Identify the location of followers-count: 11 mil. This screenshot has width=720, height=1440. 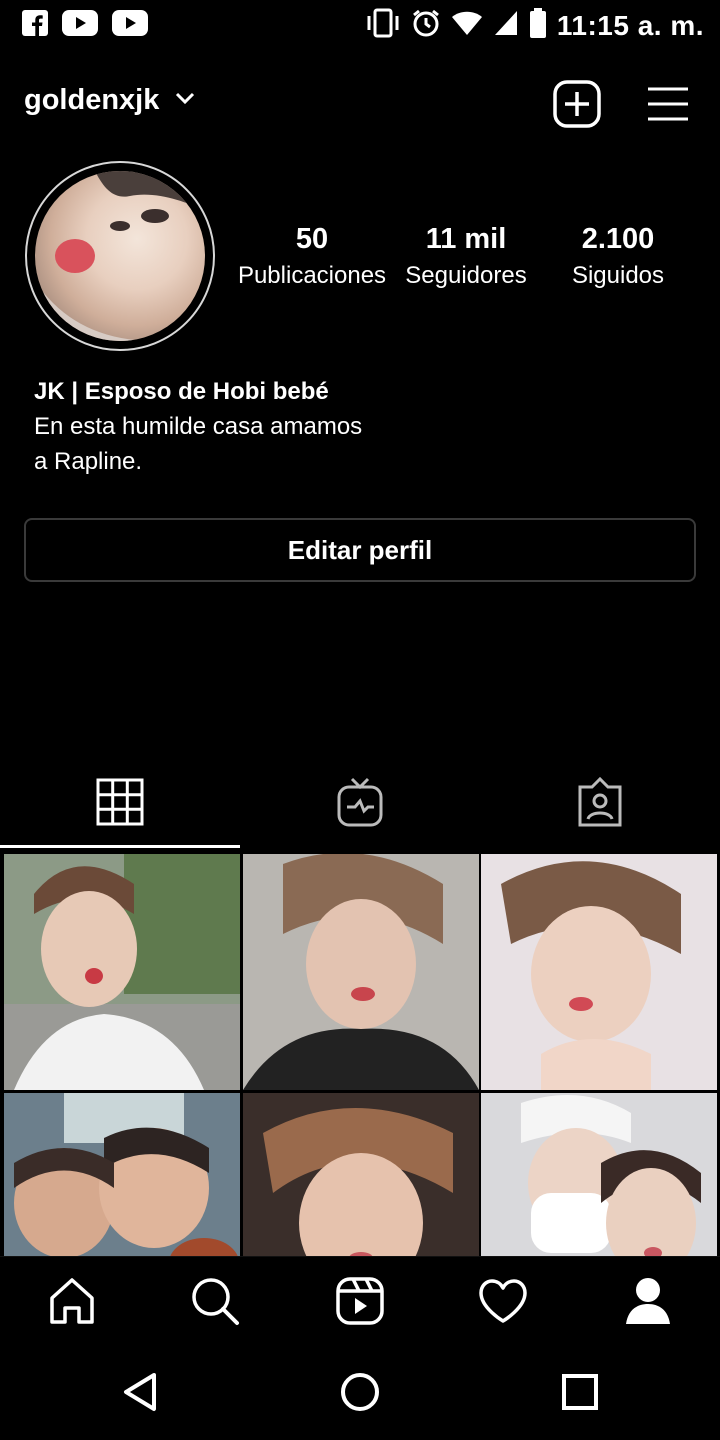
(466, 239).